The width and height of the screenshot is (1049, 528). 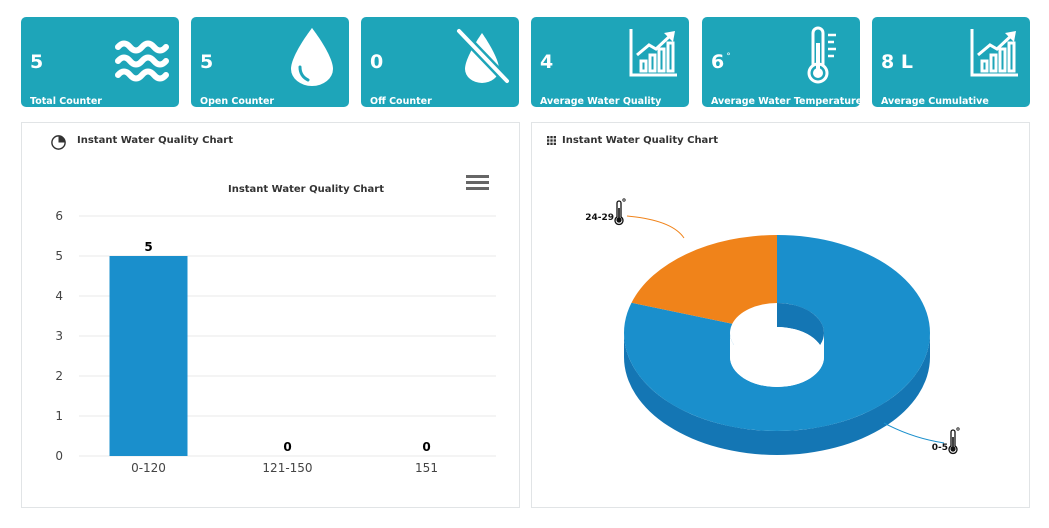 What do you see at coordinates (483, 56) in the screenshot?
I see `water-drop-off-icon` at bounding box center [483, 56].